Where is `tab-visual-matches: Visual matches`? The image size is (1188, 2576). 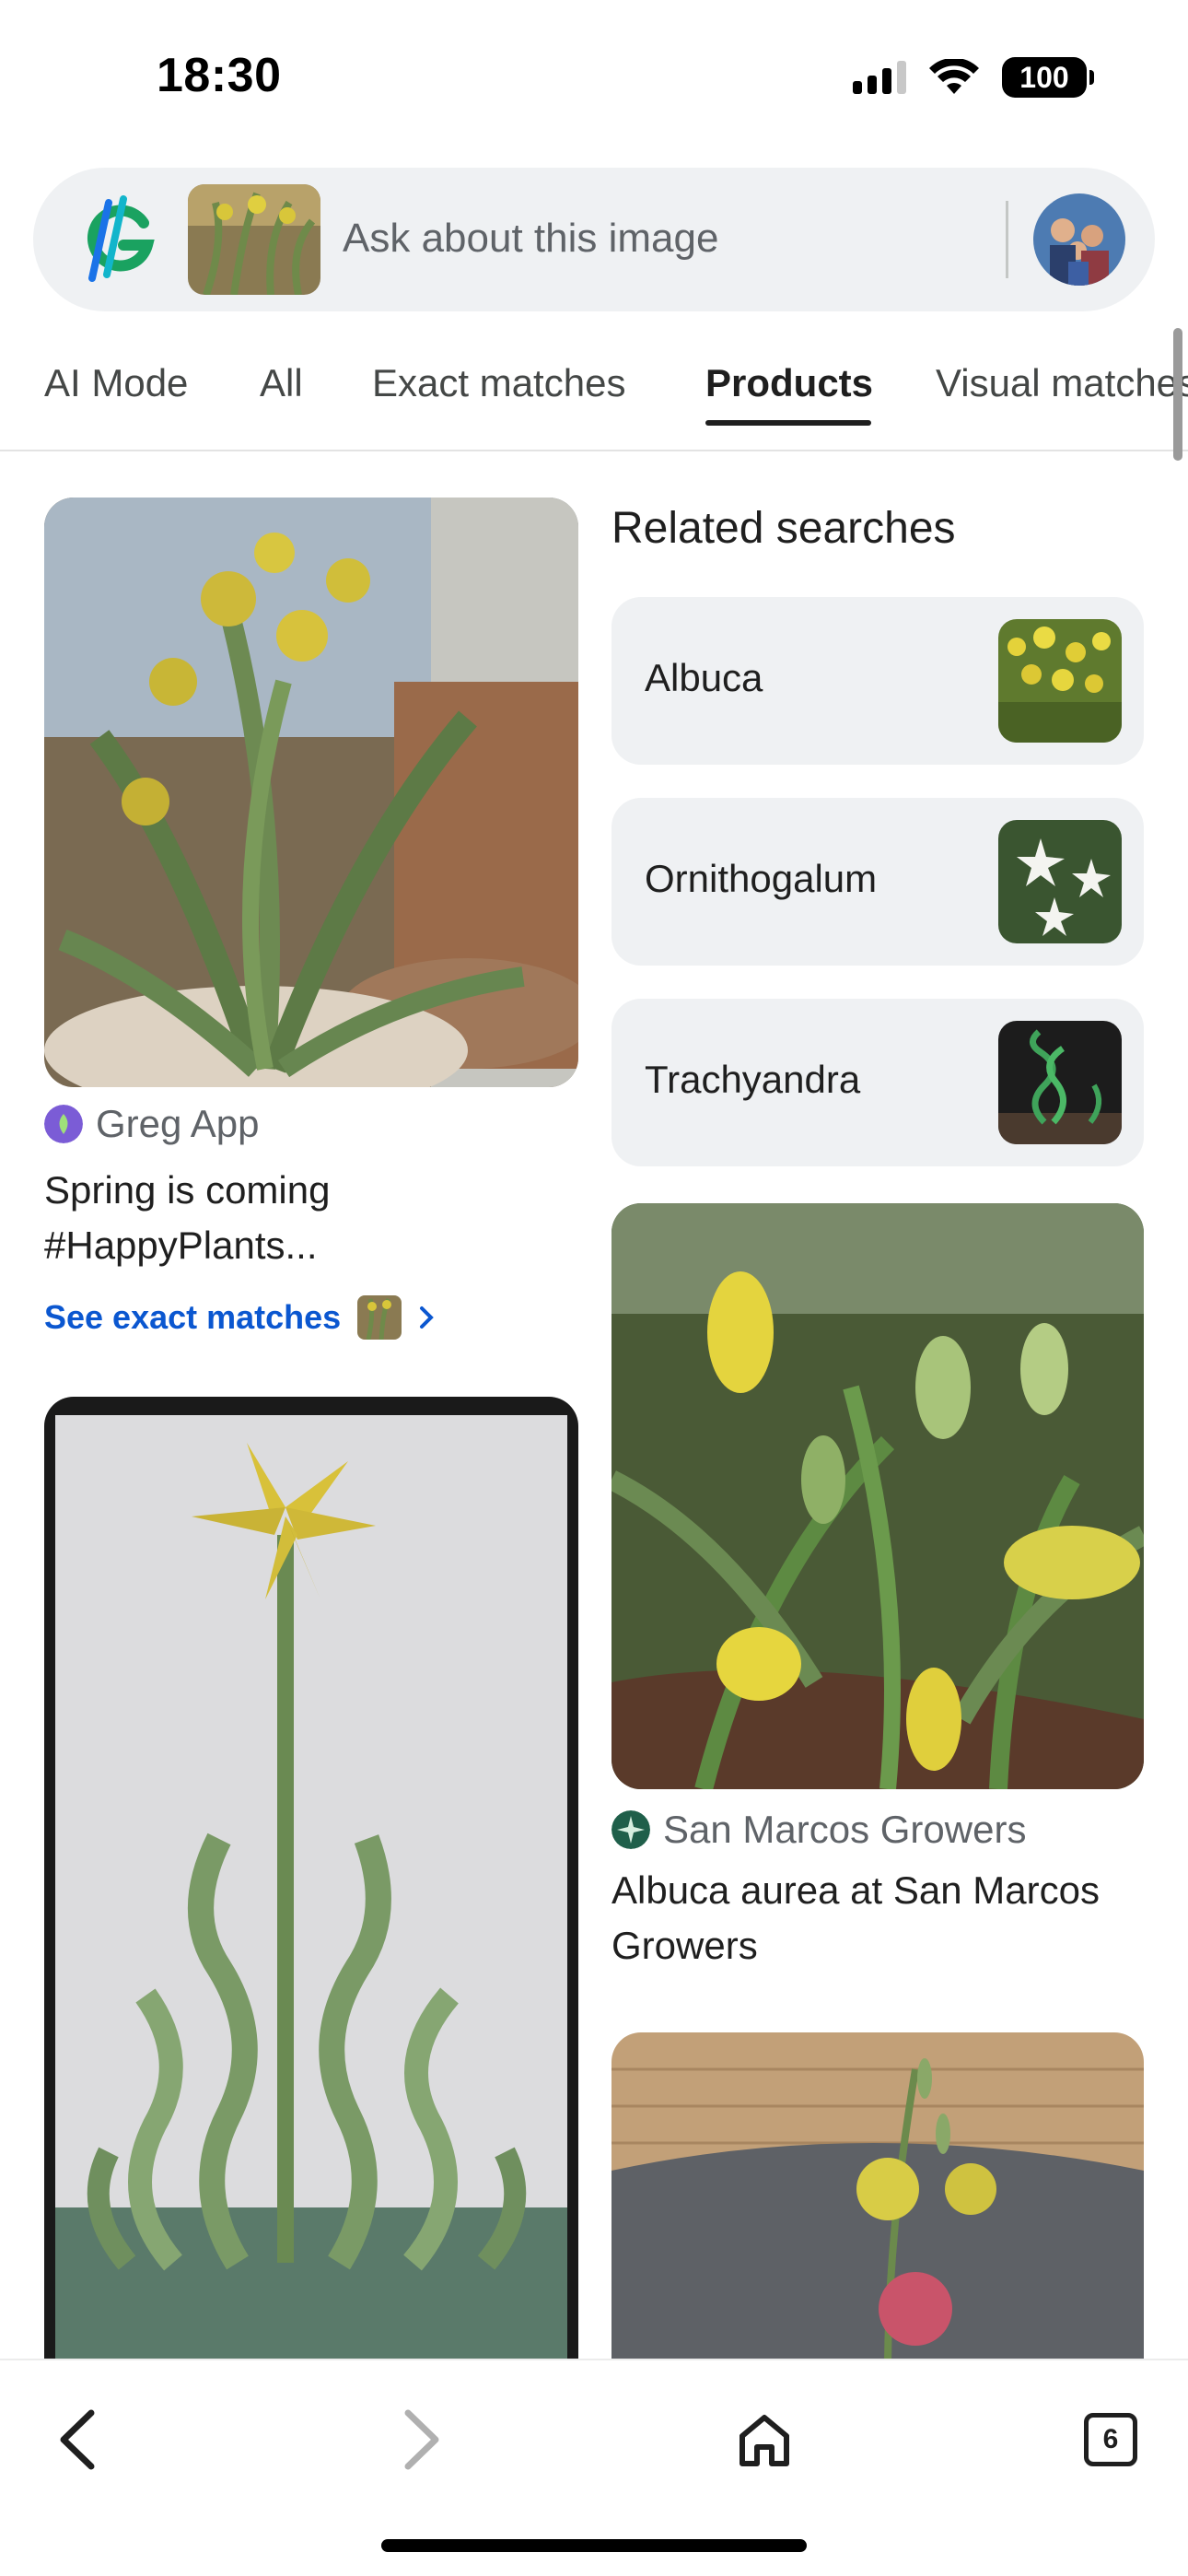
tab-visual-matches: Visual matches is located at coordinates (1062, 383).